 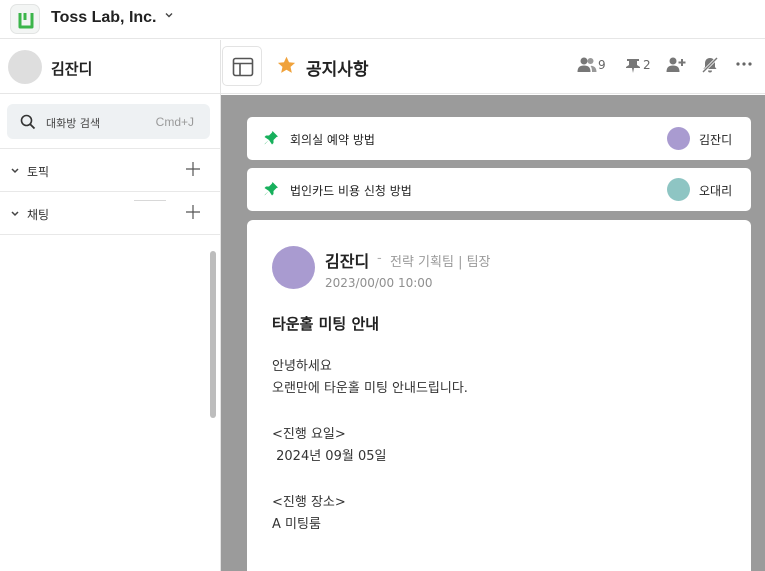 I want to click on room-title: 공지사항, so click(x=337, y=70).